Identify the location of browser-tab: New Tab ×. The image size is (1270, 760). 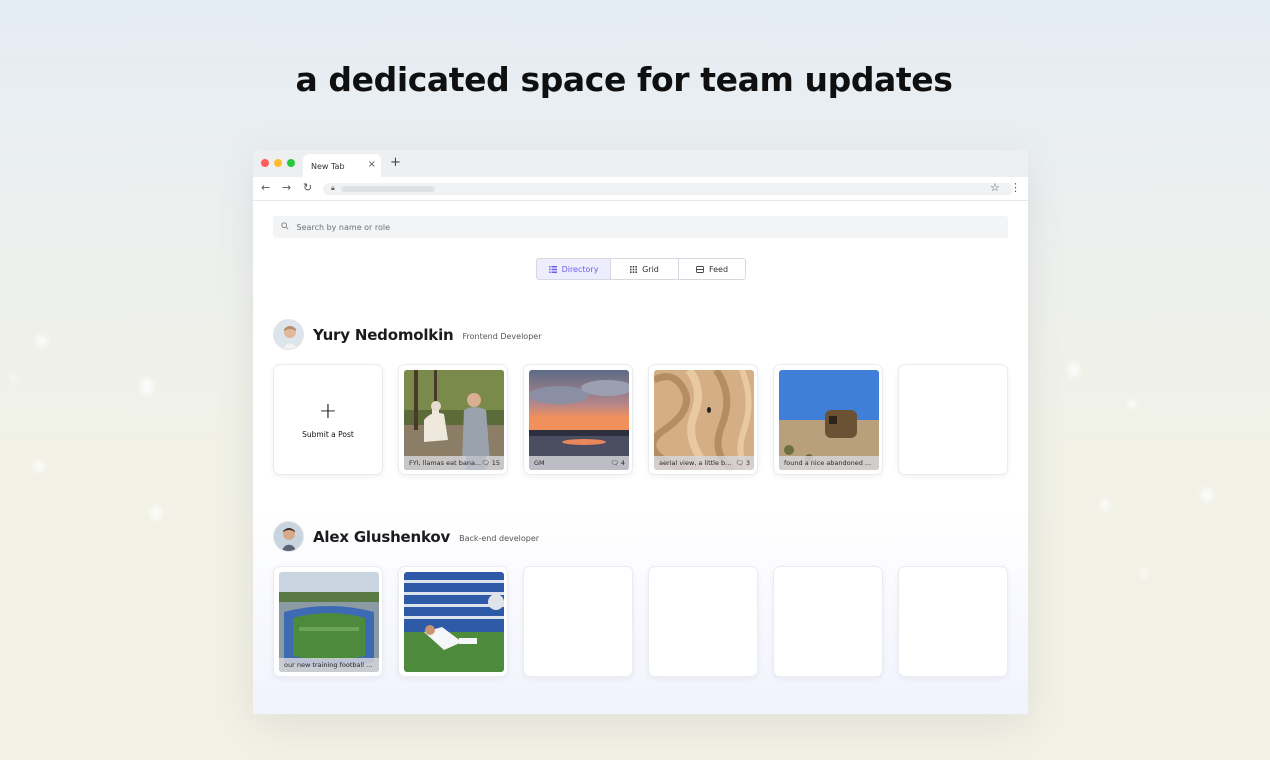
(342, 165).